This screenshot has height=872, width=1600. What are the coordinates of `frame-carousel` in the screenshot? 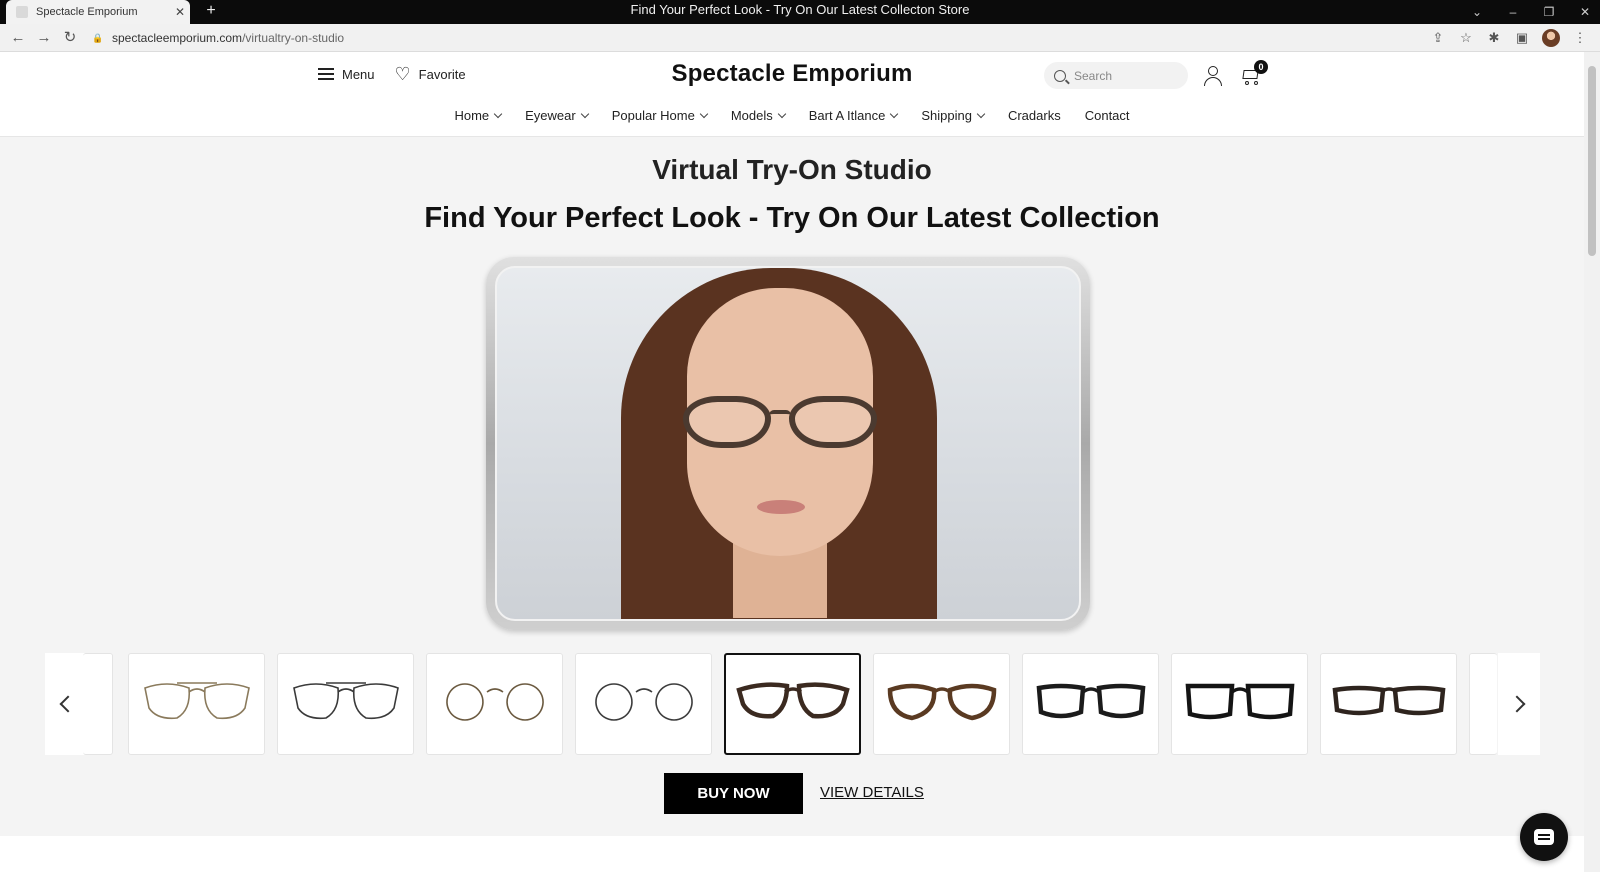 It's located at (792, 704).